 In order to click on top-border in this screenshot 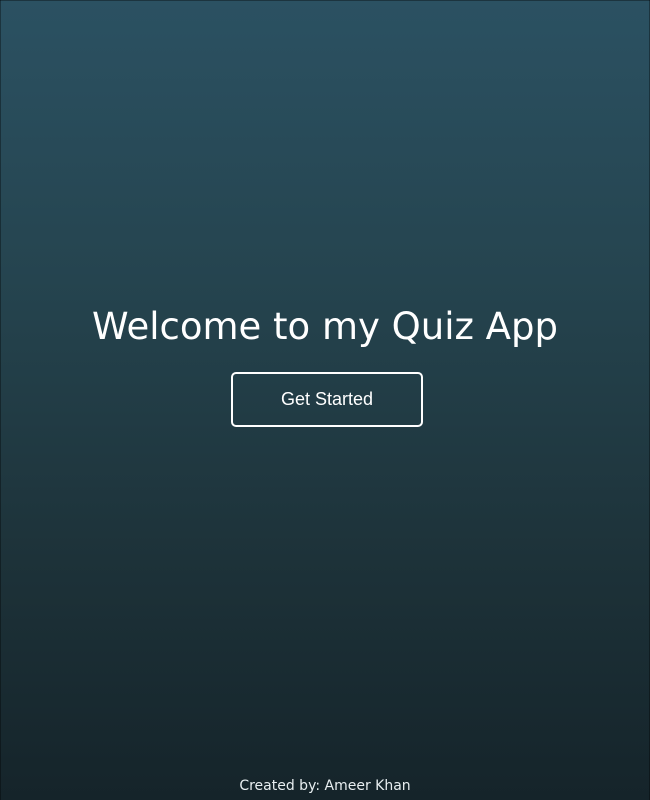, I will do `click(325, 0)`.